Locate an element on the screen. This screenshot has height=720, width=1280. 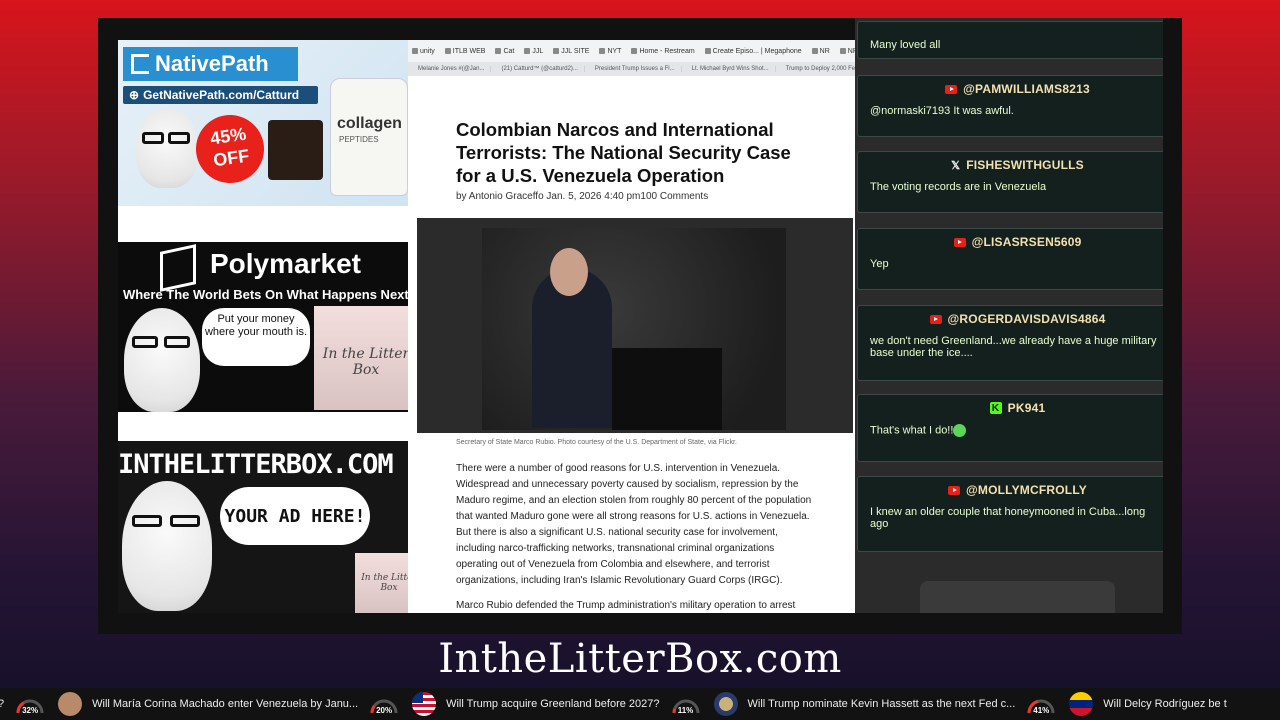
bookmark-item: Create Episo... | Megaphone is located at coordinates (753, 51).